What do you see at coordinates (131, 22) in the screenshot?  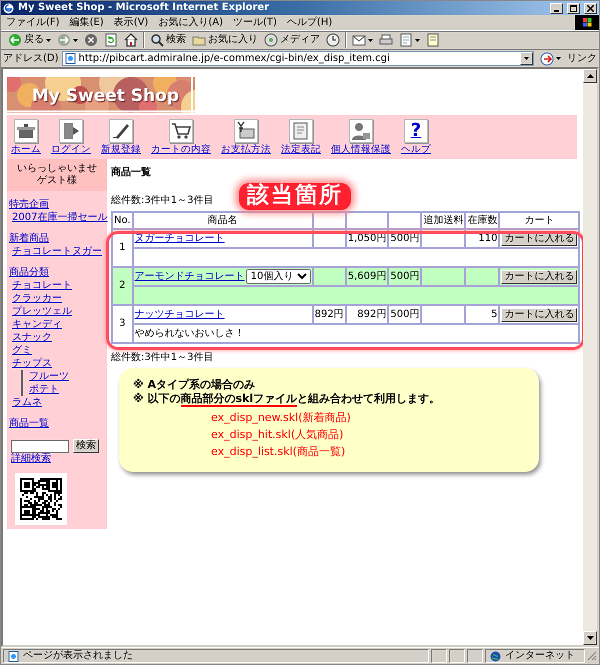 I see `menu-item: 表示(V)` at bounding box center [131, 22].